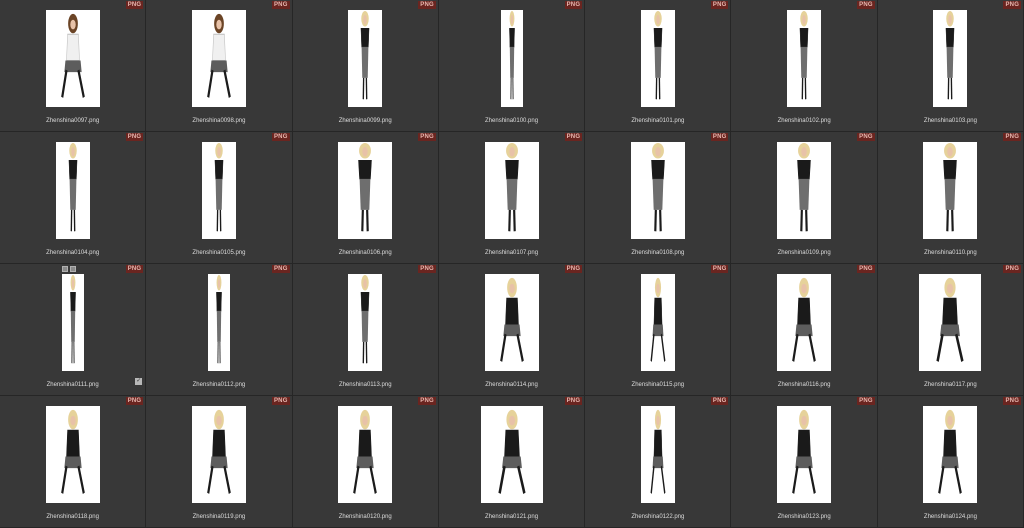  What do you see at coordinates (73, 121) in the screenshot?
I see `thumbnail-filename: Zhenshina0097.png` at bounding box center [73, 121].